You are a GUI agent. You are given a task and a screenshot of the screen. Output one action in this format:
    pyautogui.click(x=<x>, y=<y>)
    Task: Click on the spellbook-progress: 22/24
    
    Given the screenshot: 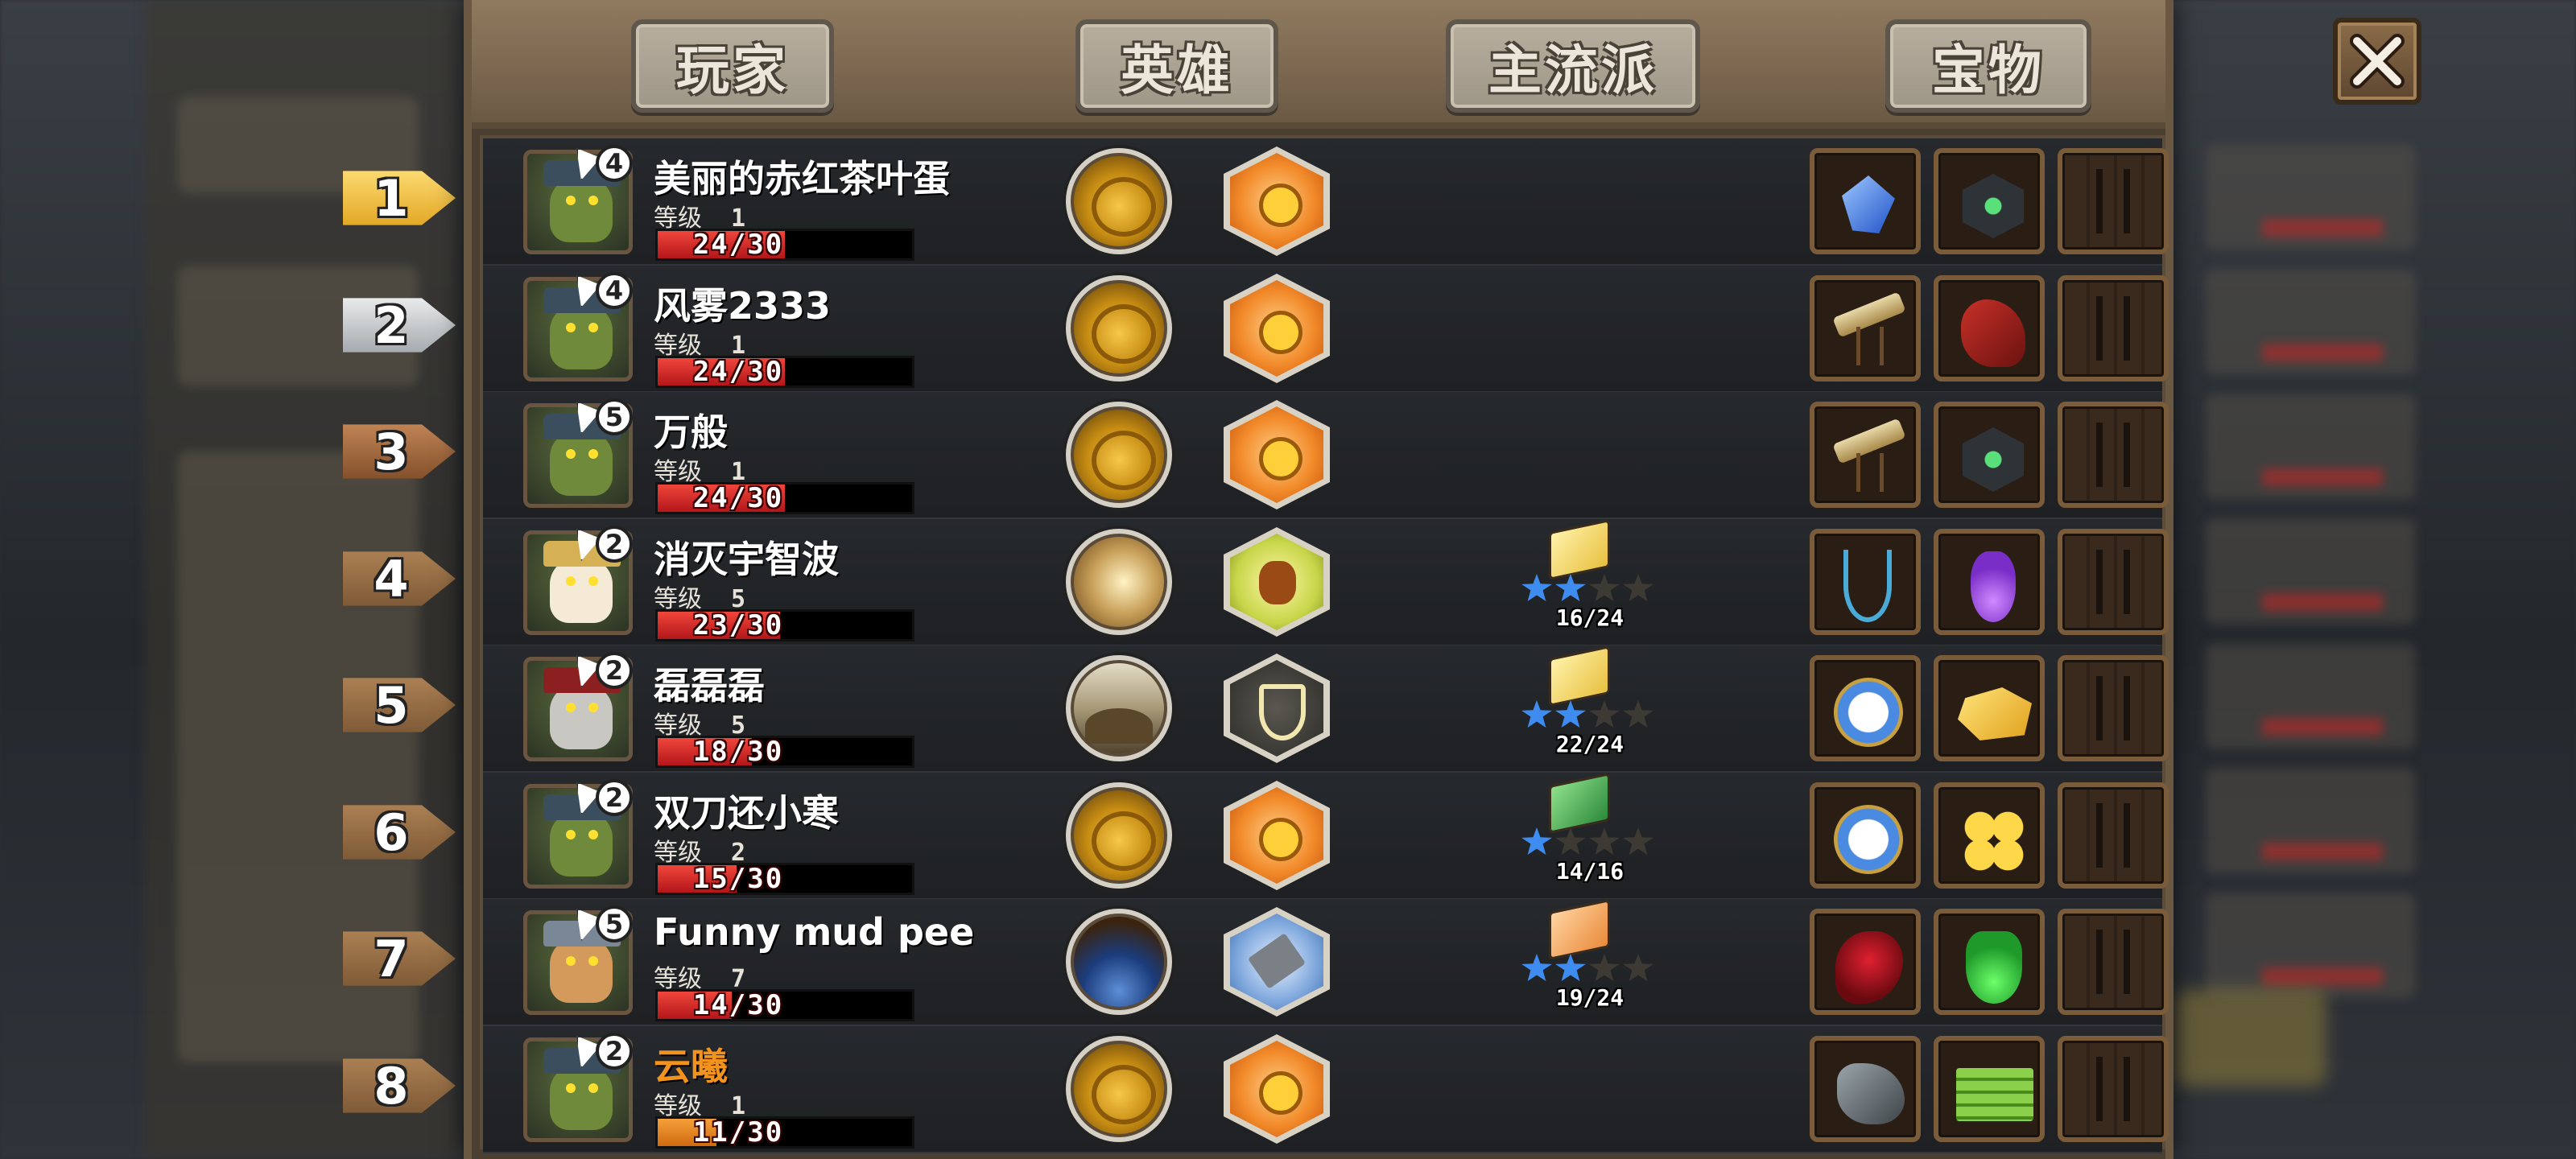 What is the action you would take?
    pyautogui.click(x=1589, y=744)
    